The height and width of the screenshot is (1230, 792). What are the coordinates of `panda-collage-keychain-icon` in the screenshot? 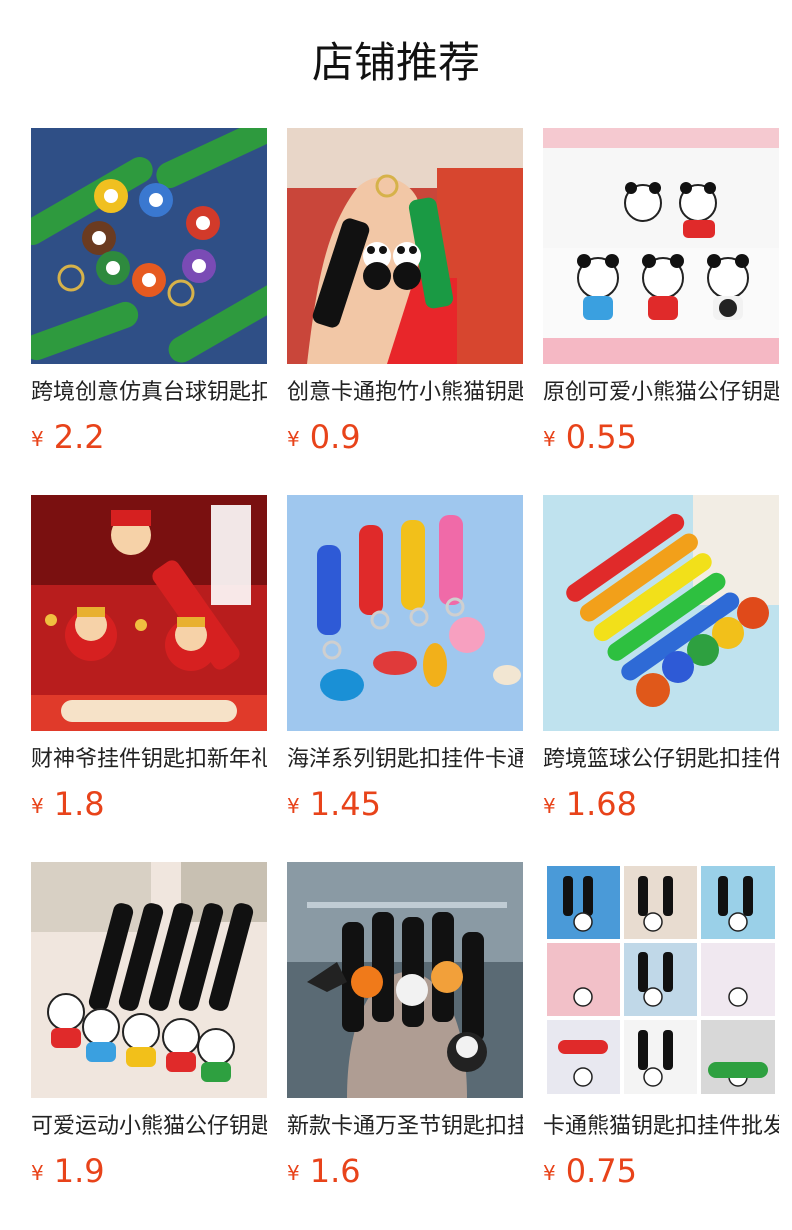 It's located at (661, 980).